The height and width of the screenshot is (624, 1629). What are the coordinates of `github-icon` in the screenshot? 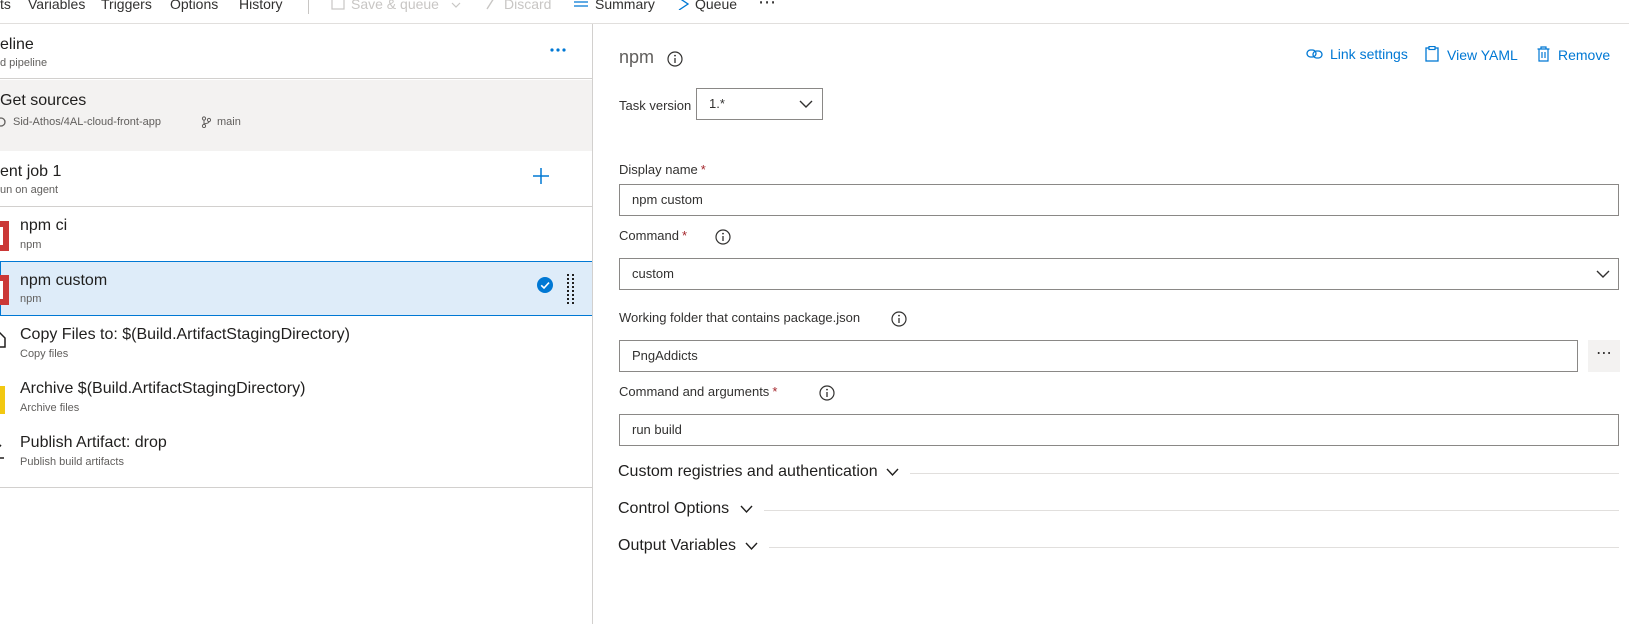 It's located at (3, 122).